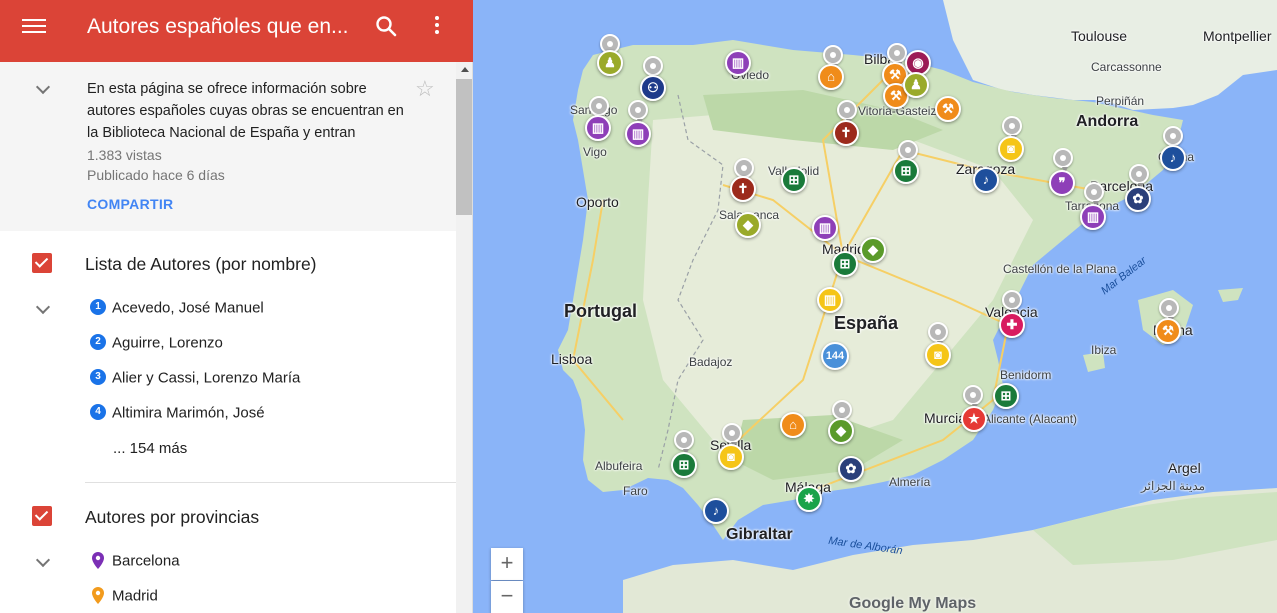 This screenshot has height=613, width=1277. What do you see at coordinates (945, 418) in the screenshot?
I see `map-label-murcia: Murcia` at bounding box center [945, 418].